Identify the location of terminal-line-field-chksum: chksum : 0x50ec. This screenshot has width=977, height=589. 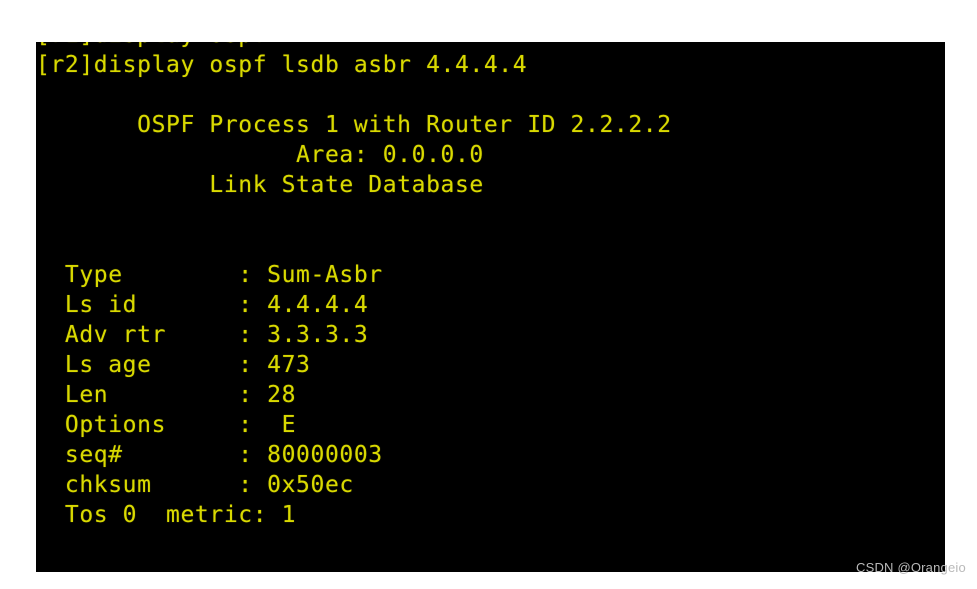
(195, 485).